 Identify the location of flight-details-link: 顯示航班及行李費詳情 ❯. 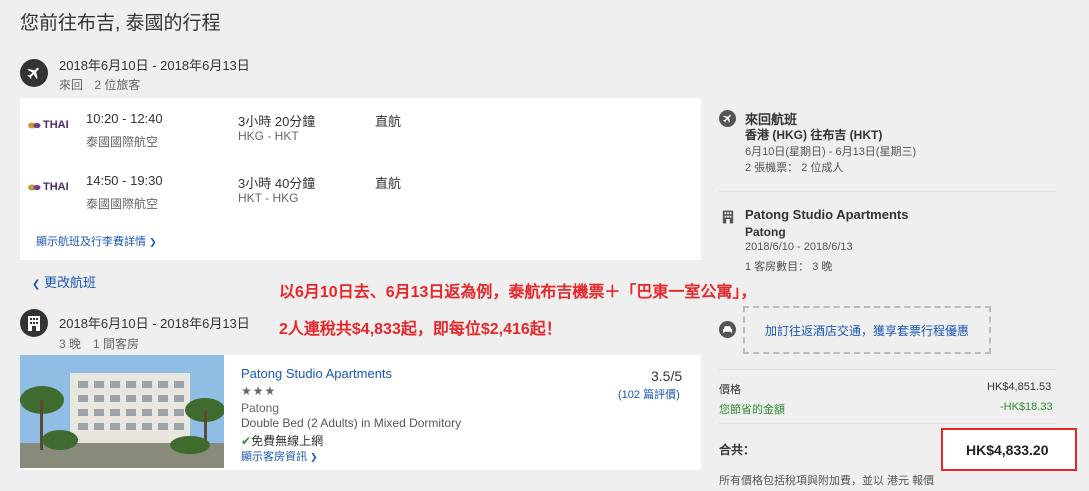
(96, 241).